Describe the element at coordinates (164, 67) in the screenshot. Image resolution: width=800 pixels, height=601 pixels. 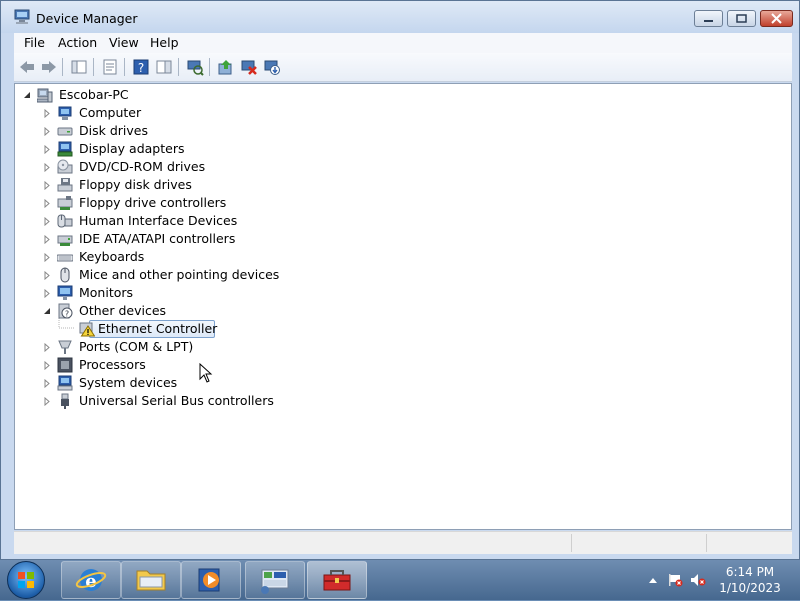
I see `action-pane-icon` at that location.